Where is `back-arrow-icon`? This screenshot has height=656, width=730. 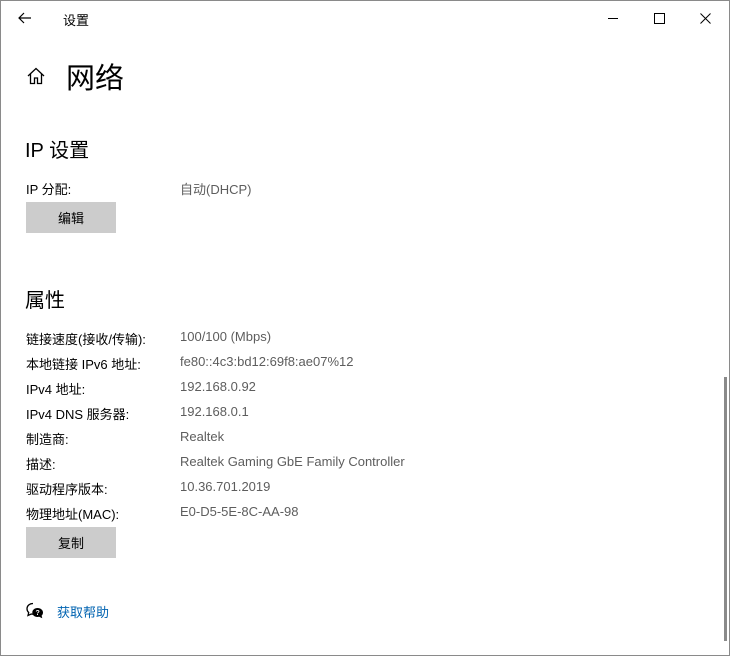
back-arrow-icon is located at coordinates (24, 18).